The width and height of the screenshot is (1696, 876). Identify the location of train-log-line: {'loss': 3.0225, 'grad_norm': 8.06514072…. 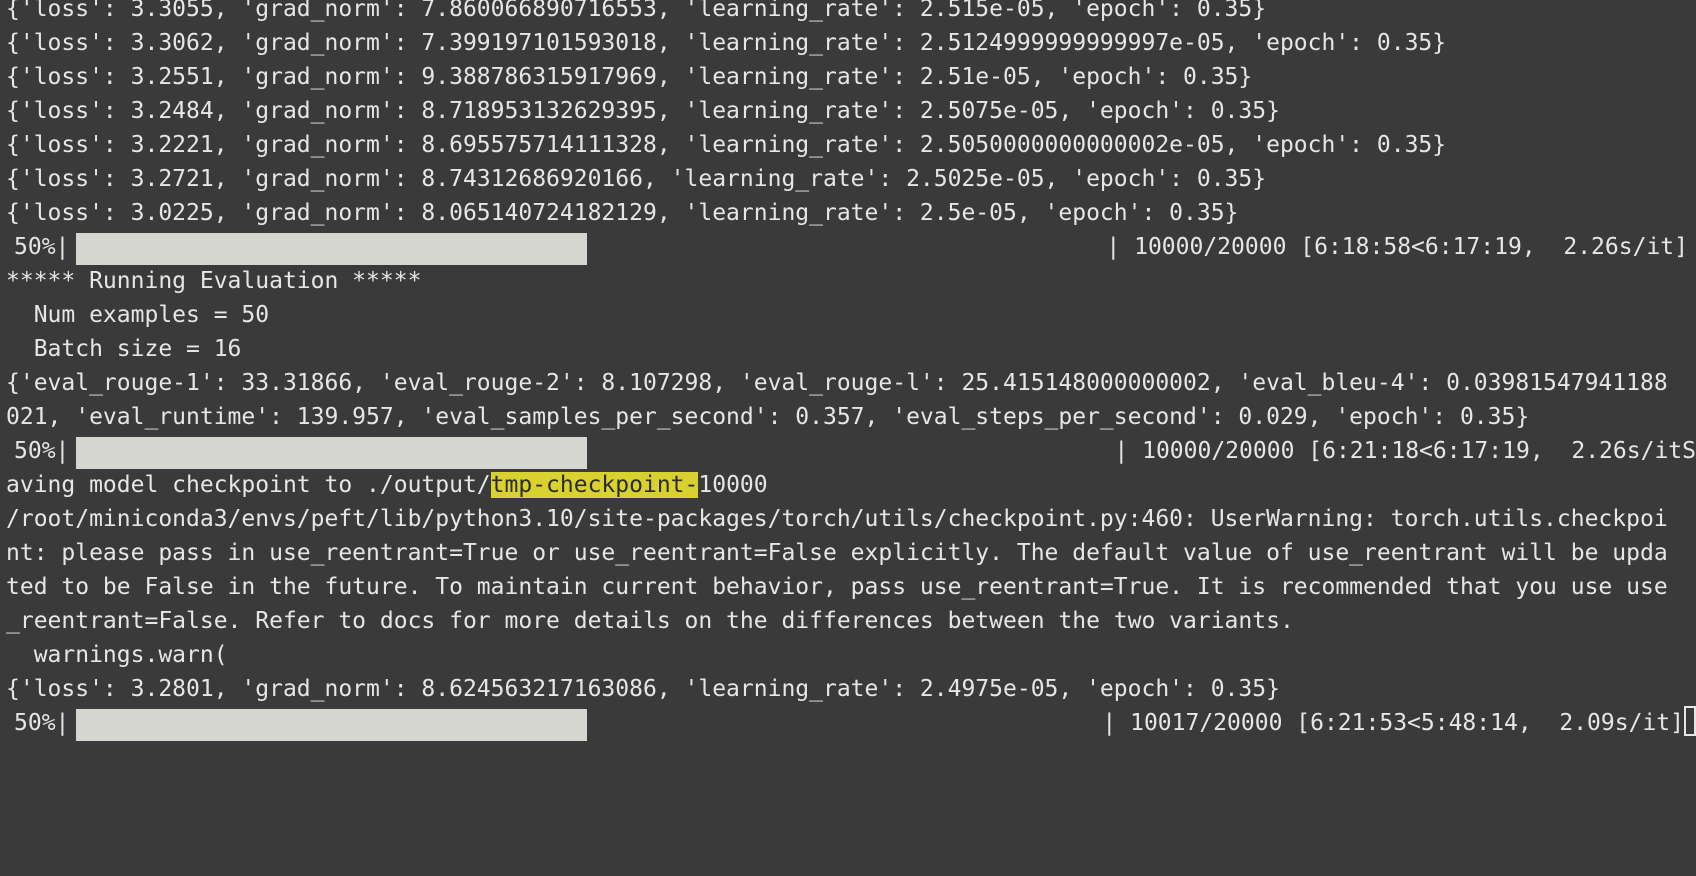
(622, 213).